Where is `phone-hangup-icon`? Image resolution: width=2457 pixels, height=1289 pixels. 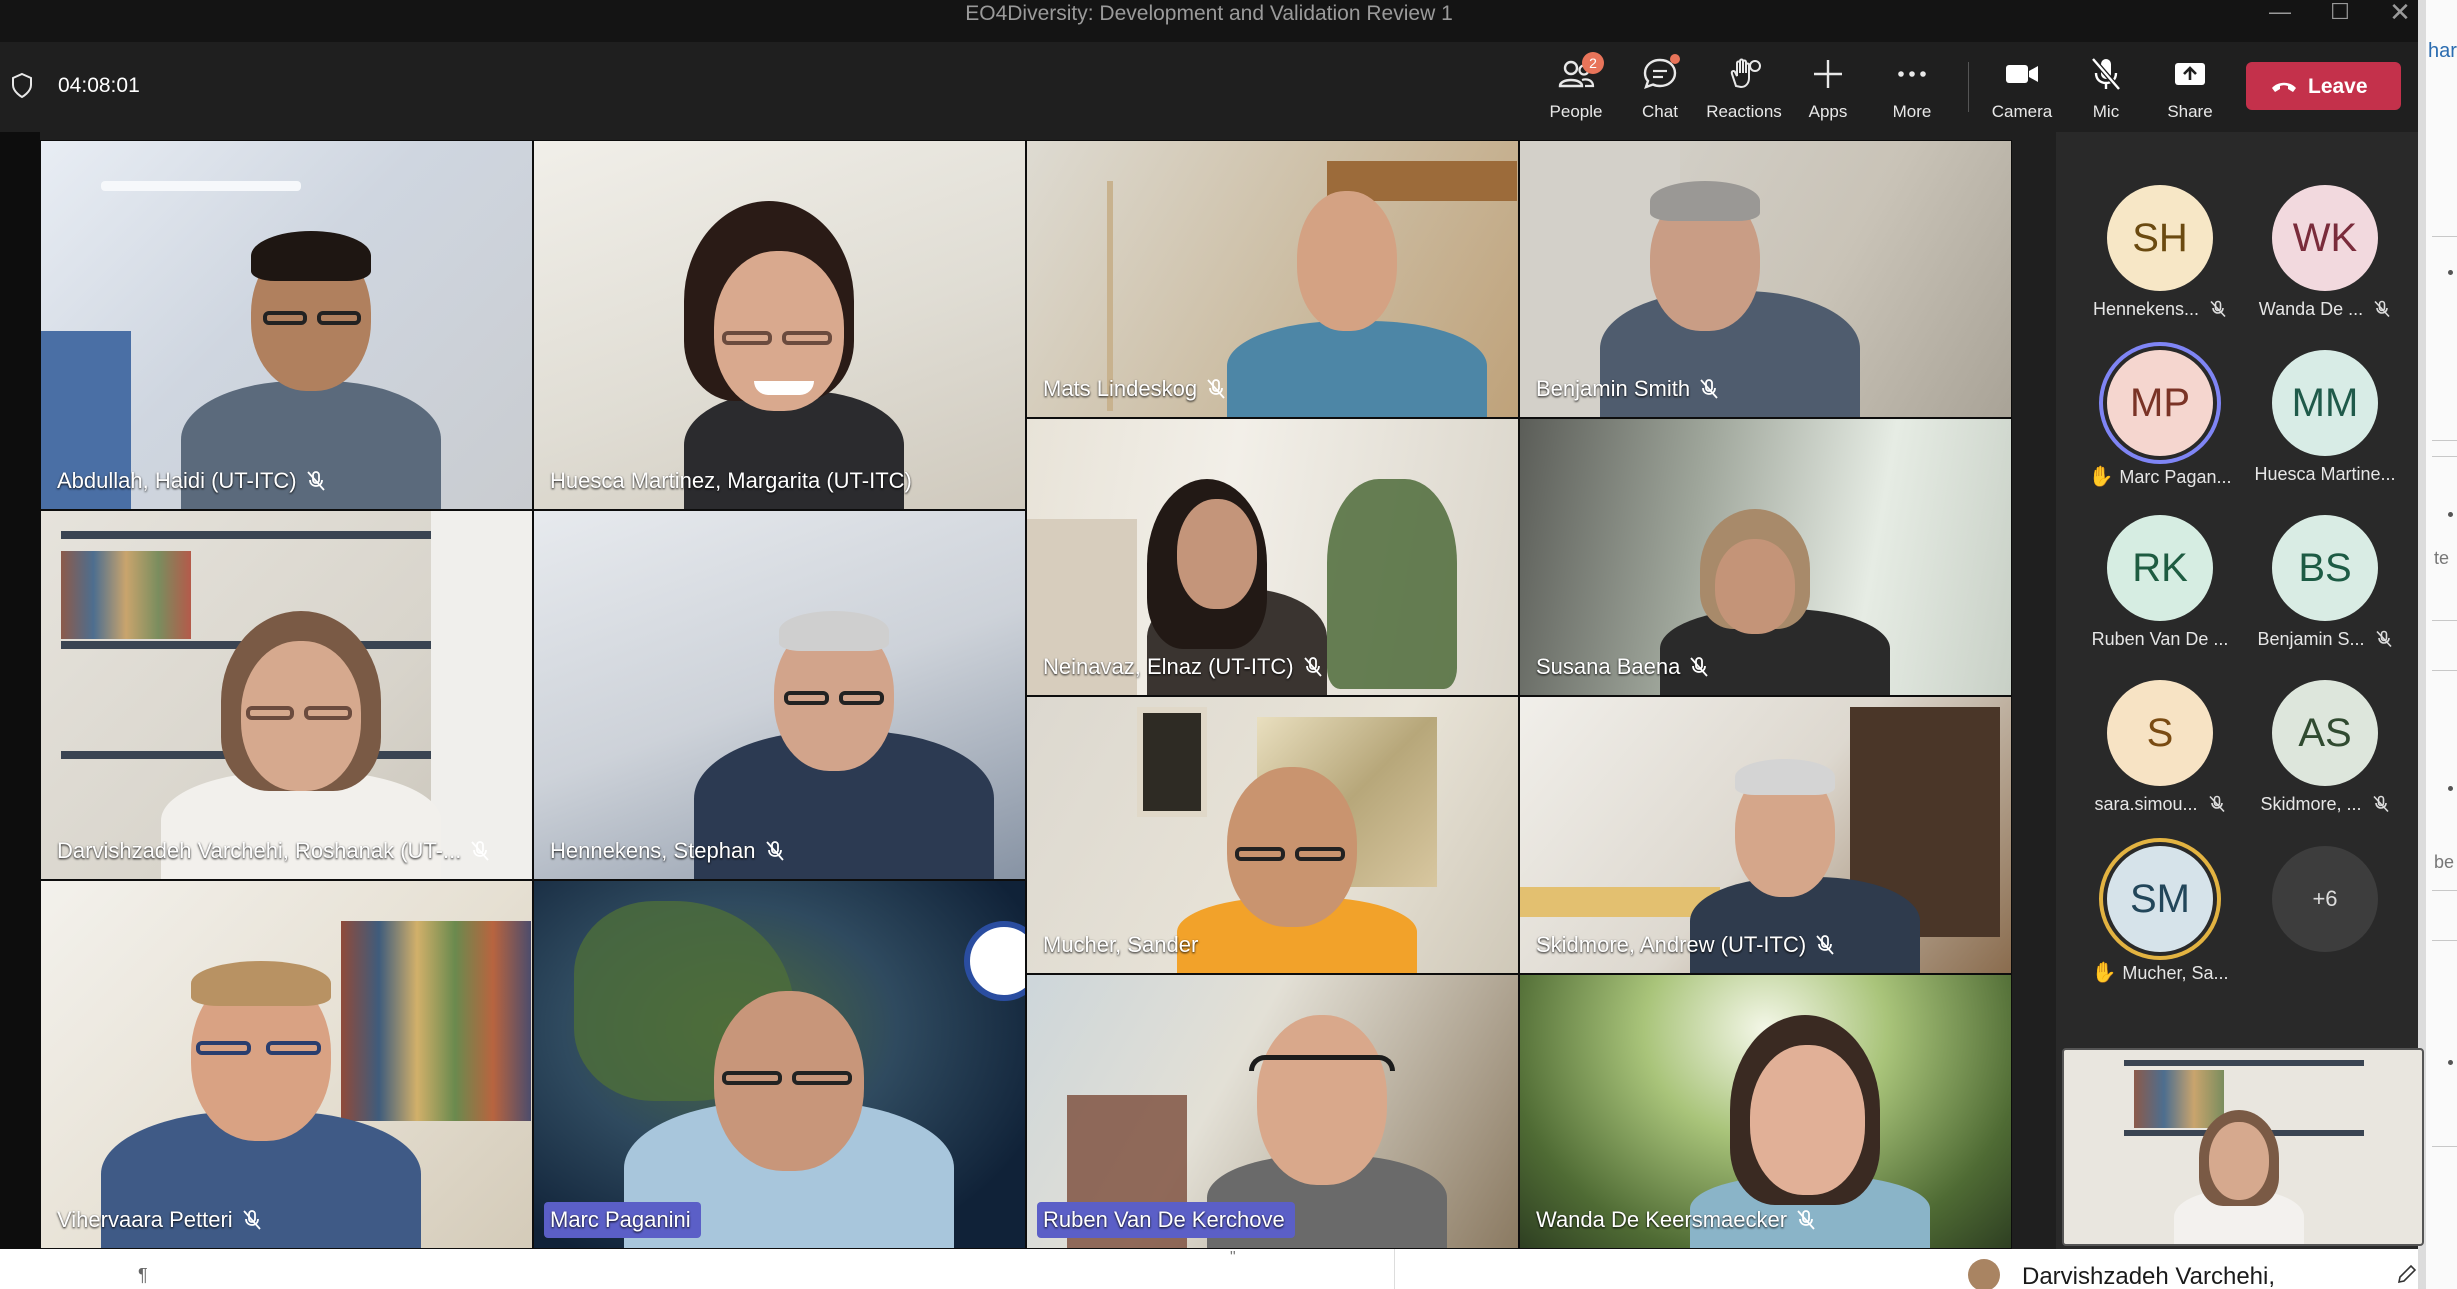
phone-hangup-icon is located at coordinates (2284, 87).